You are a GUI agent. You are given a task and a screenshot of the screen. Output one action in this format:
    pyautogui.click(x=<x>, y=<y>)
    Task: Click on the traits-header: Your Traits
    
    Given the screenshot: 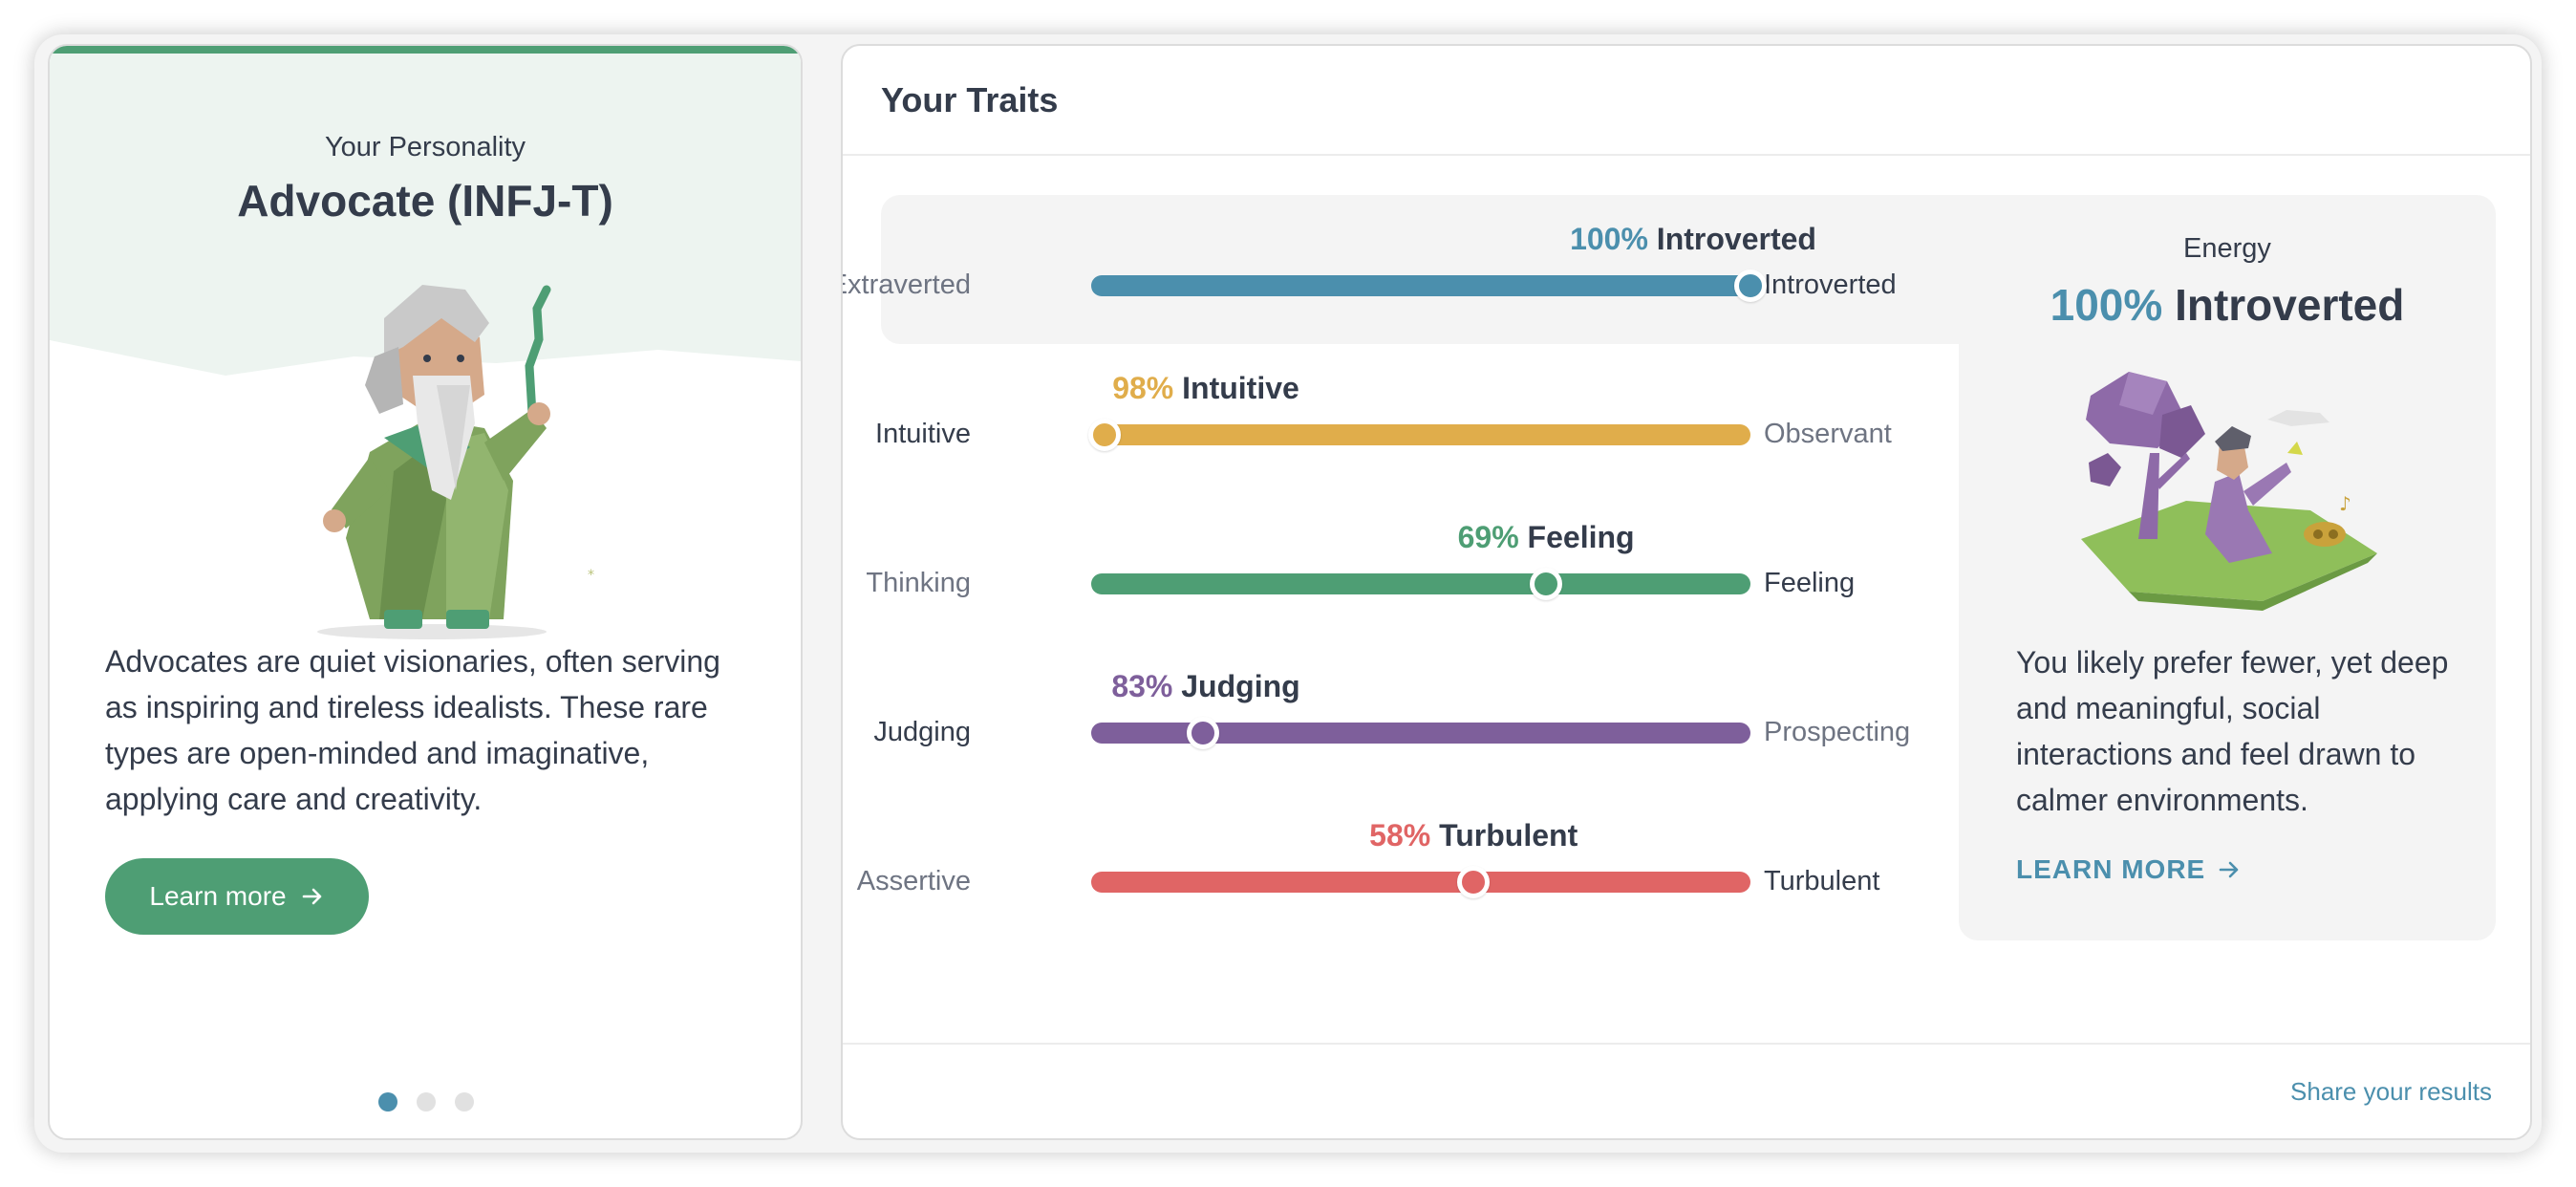 What is the action you would take?
    pyautogui.click(x=1686, y=101)
    